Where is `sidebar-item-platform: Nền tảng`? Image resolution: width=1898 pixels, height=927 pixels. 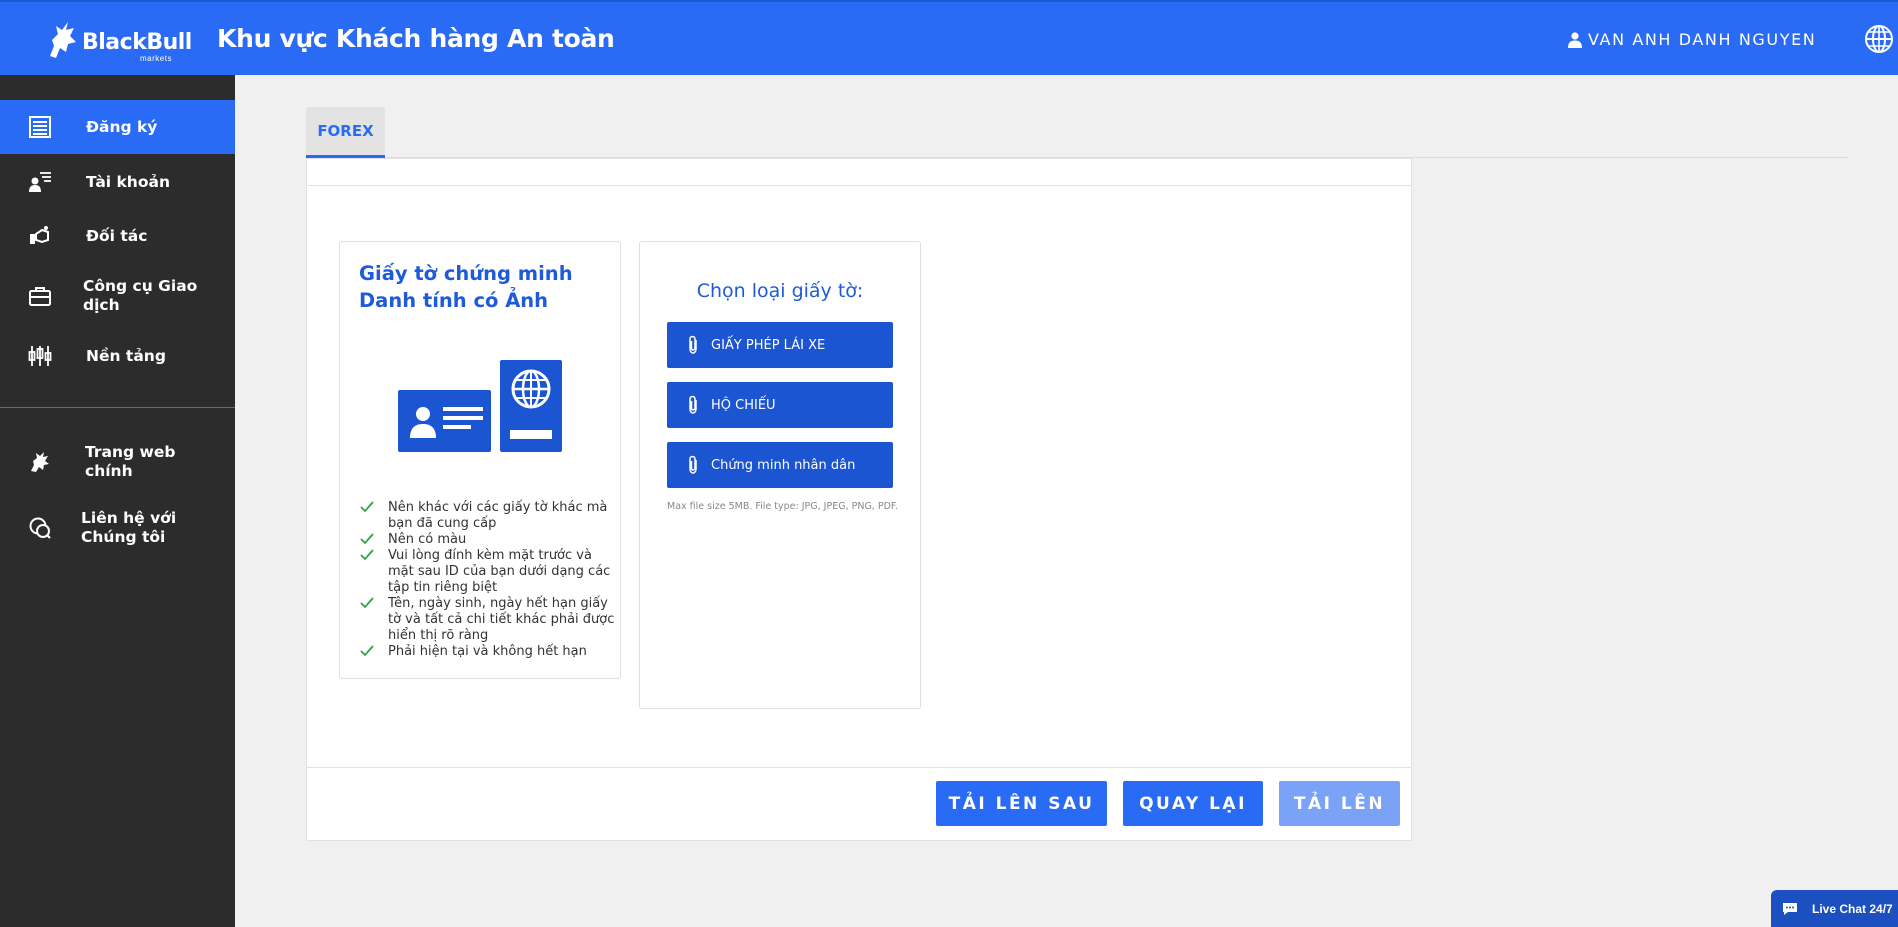 sidebar-item-platform: Nền tảng is located at coordinates (117, 356).